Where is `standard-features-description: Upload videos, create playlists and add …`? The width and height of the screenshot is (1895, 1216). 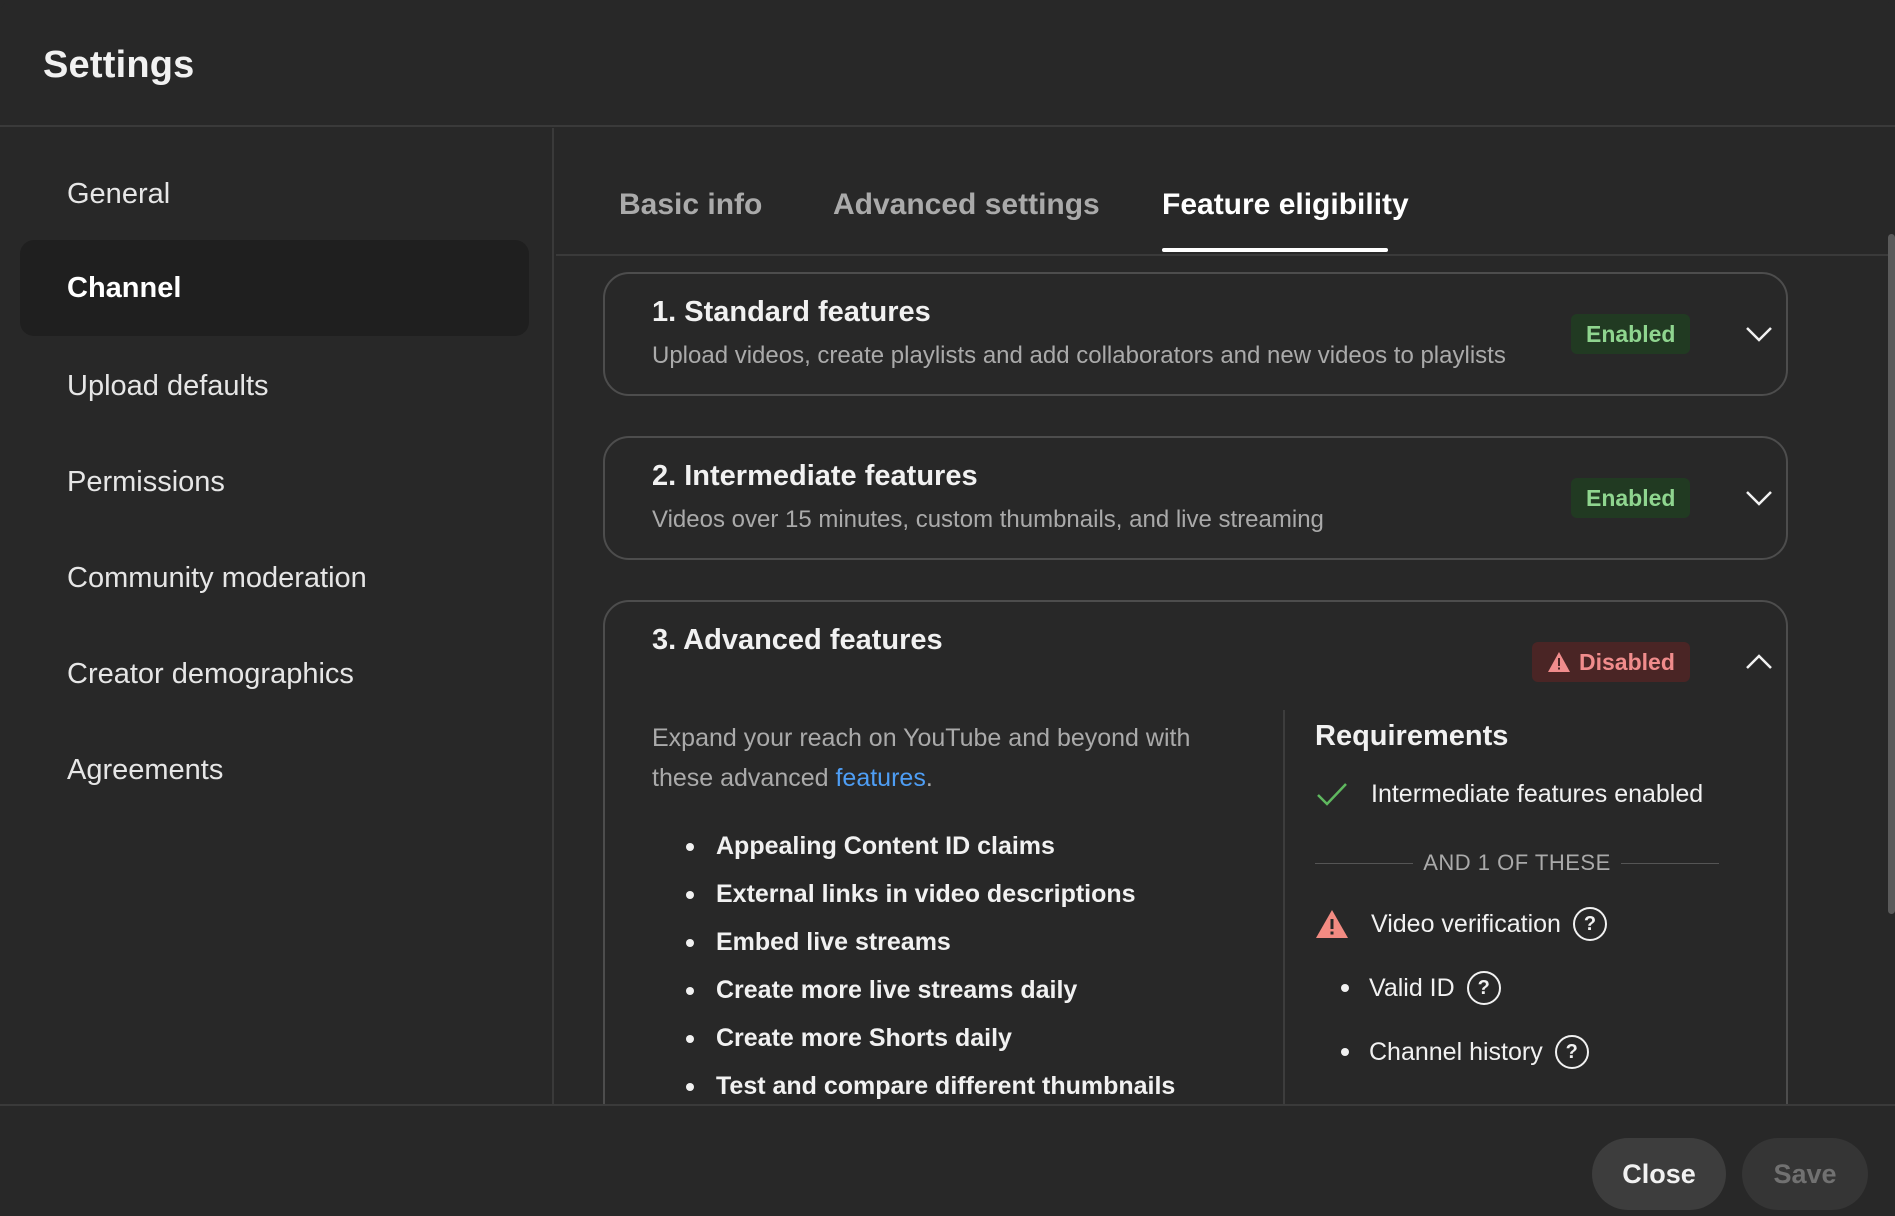 standard-features-description: Upload videos, create playlists and add … is located at coordinates (1079, 355).